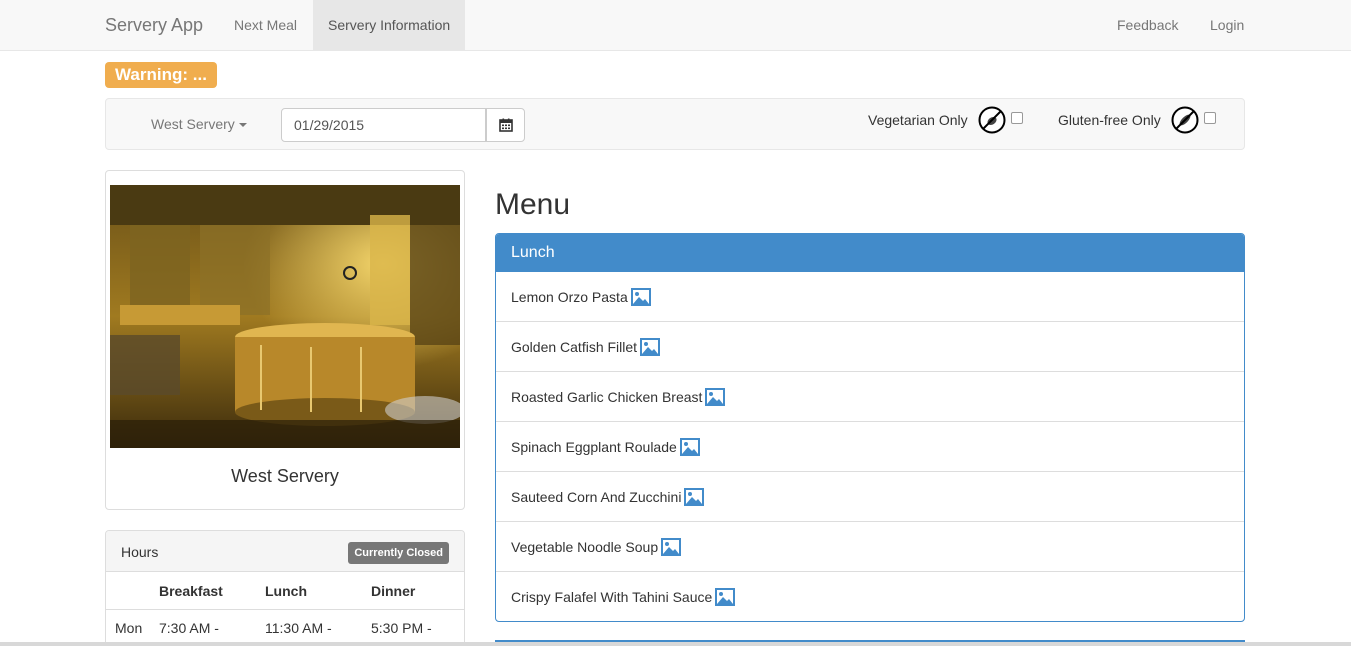  What do you see at coordinates (285, 609) in the screenshot?
I see `hours-divider` at bounding box center [285, 609].